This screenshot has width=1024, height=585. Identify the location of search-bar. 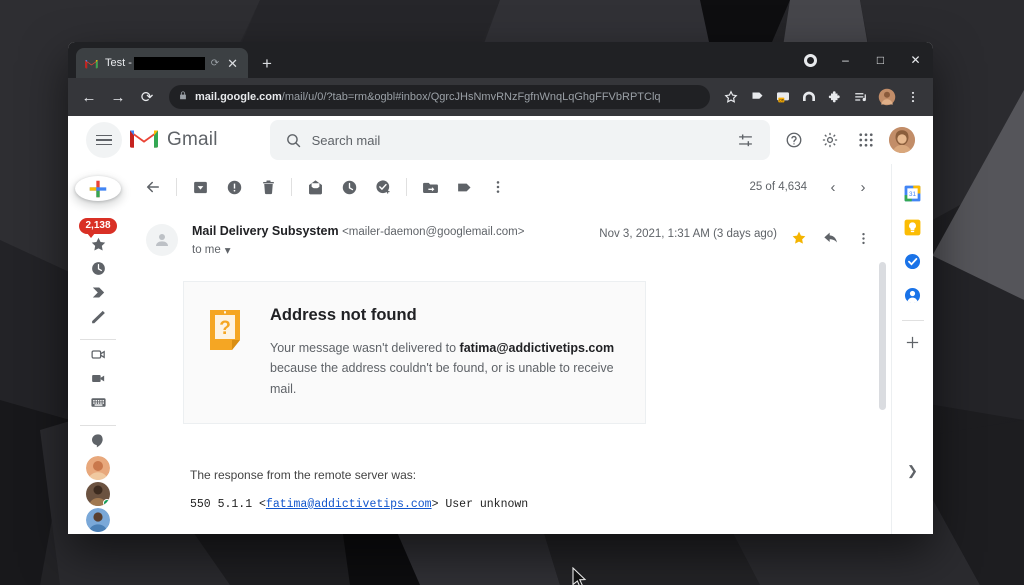
(519, 140).